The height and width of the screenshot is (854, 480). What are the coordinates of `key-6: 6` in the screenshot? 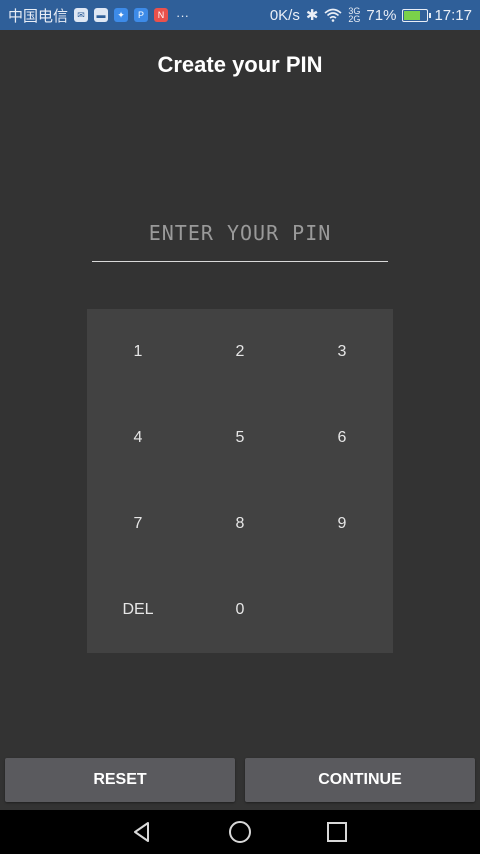 It's located at (342, 438).